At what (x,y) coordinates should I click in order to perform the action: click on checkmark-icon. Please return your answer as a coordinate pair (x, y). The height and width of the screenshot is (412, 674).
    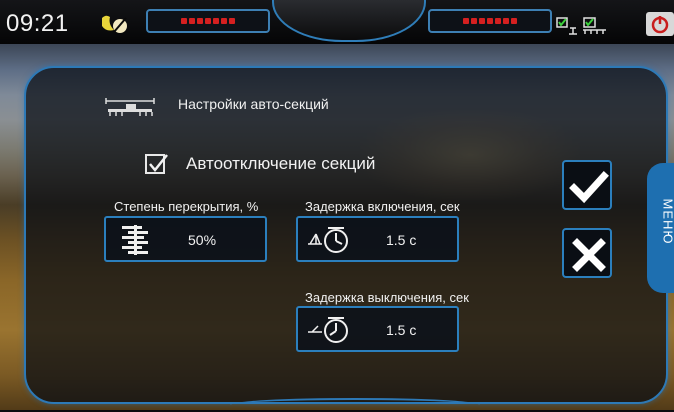
    Looking at the image, I should click on (589, 187).